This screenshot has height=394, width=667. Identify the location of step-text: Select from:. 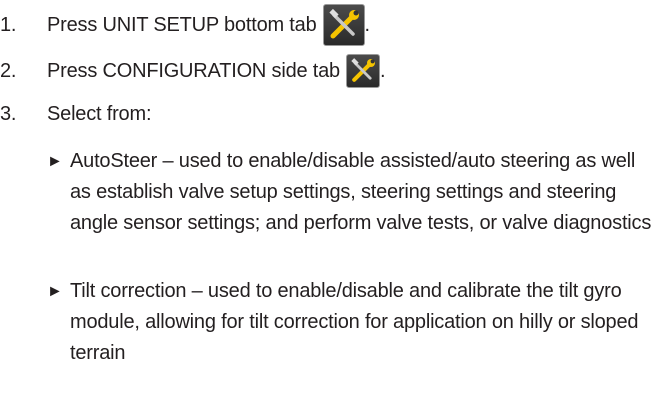
(99, 113).